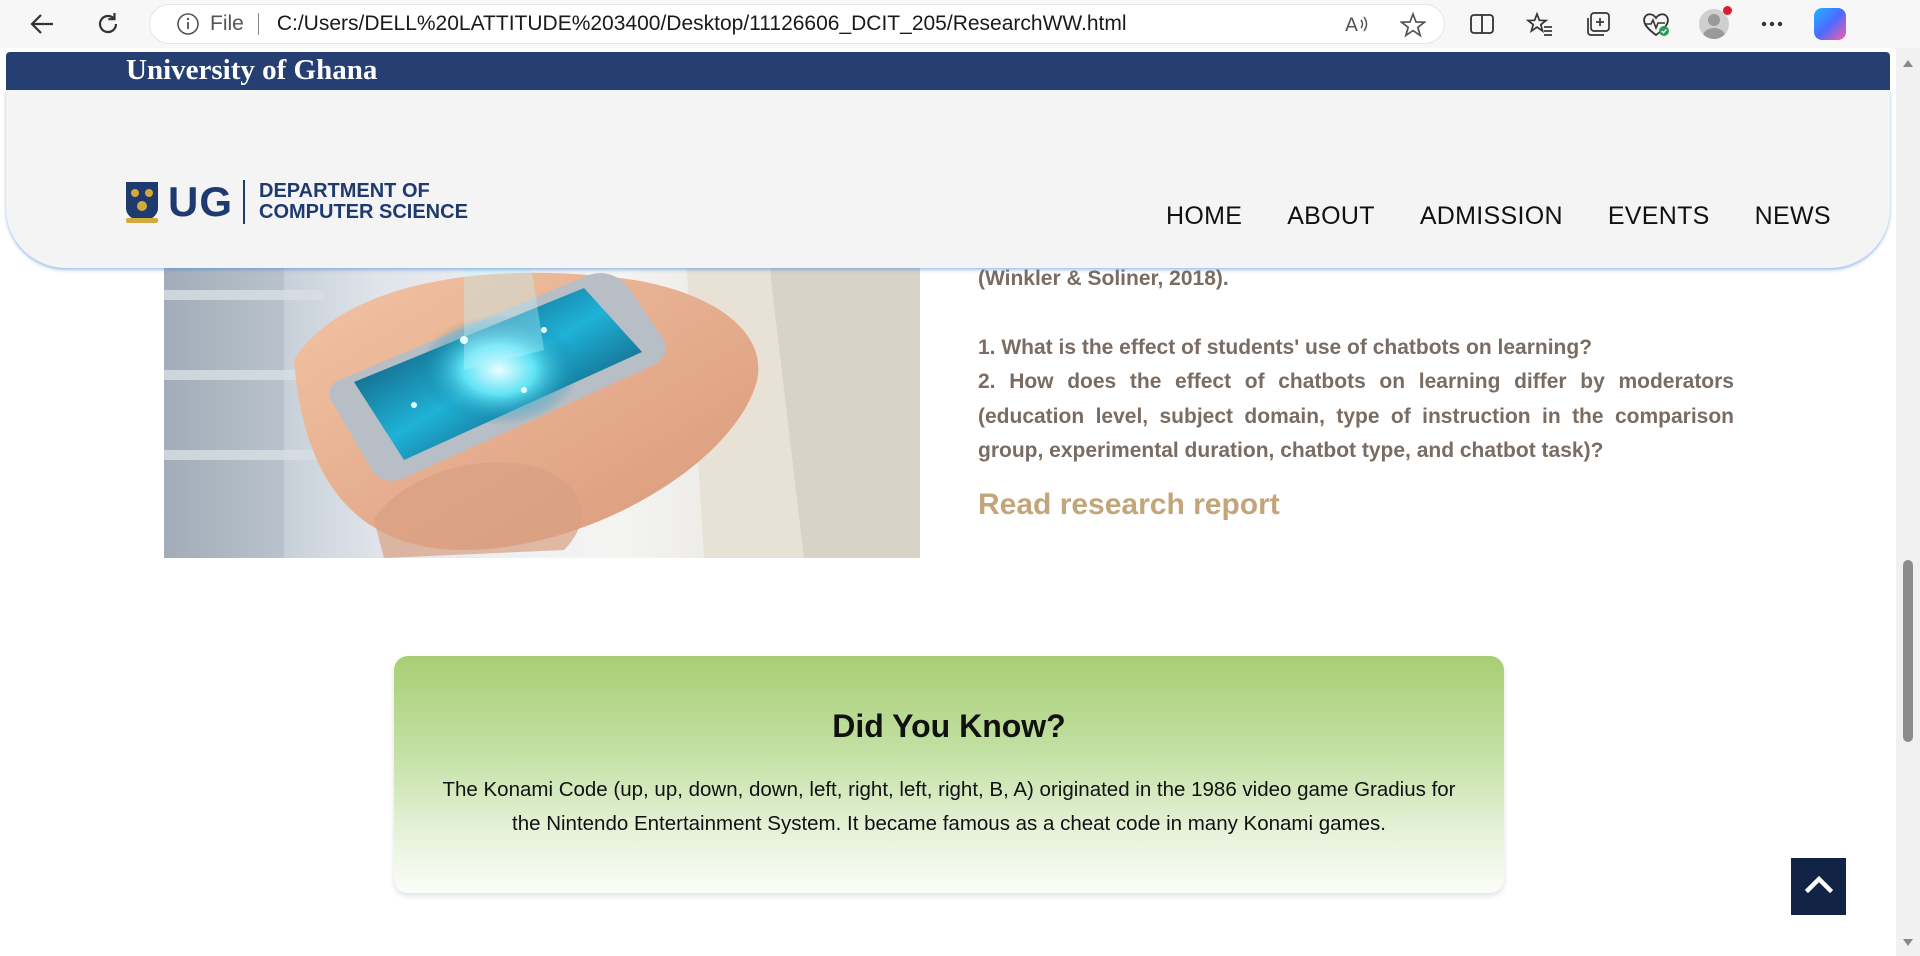  What do you see at coordinates (1540, 24) in the screenshot?
I see `favorites-icon` at bounding box center [1540, 24].